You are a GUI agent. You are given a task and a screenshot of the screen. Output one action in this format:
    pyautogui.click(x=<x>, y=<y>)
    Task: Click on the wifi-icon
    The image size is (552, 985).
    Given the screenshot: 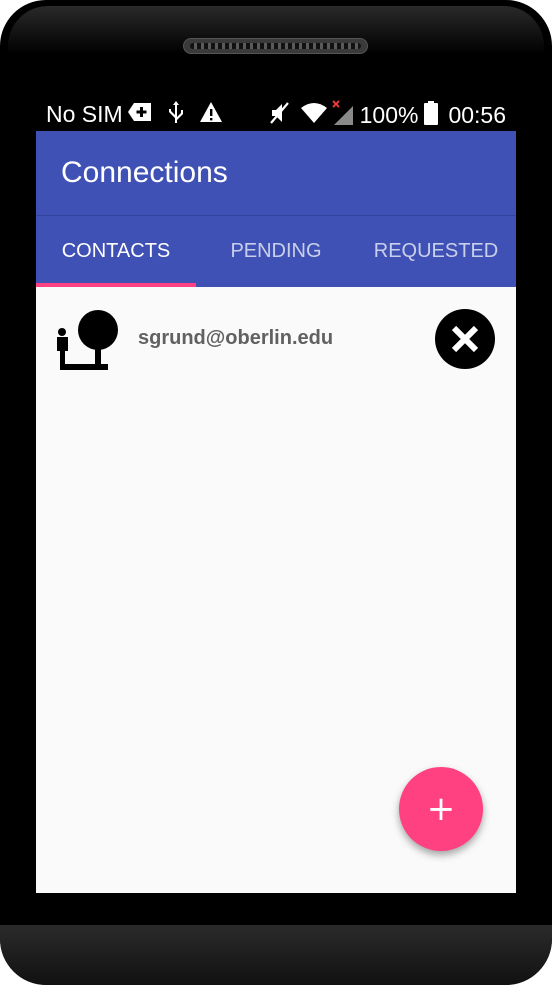 What is the action you would take?
    pyautogui.click(x=314, y=115)
    